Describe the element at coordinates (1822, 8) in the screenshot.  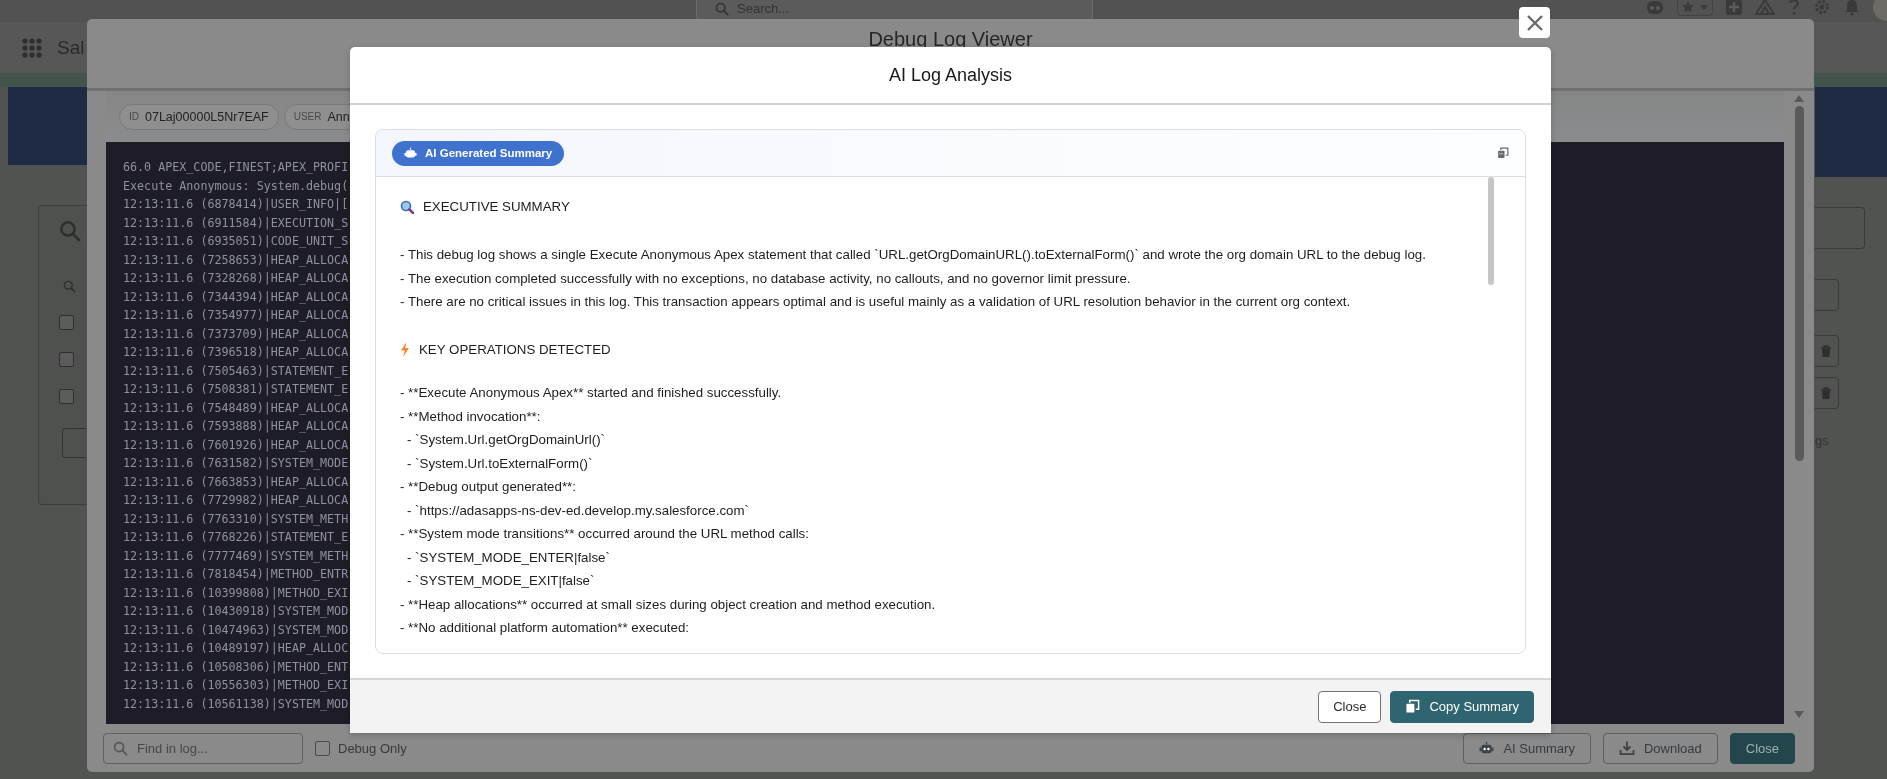
I see `gear-icon` at that location.